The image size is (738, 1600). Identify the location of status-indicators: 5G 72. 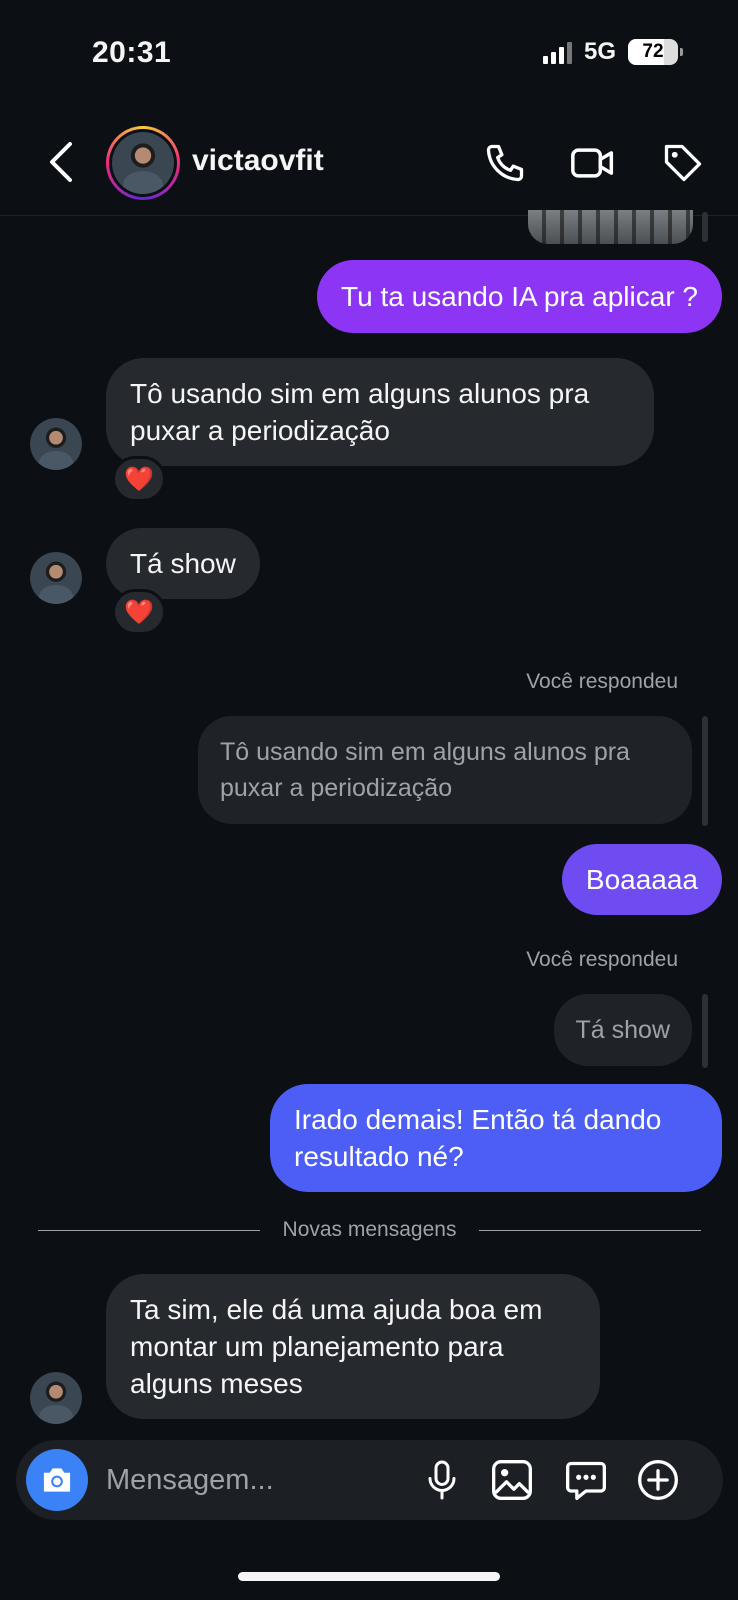
(612, 52).